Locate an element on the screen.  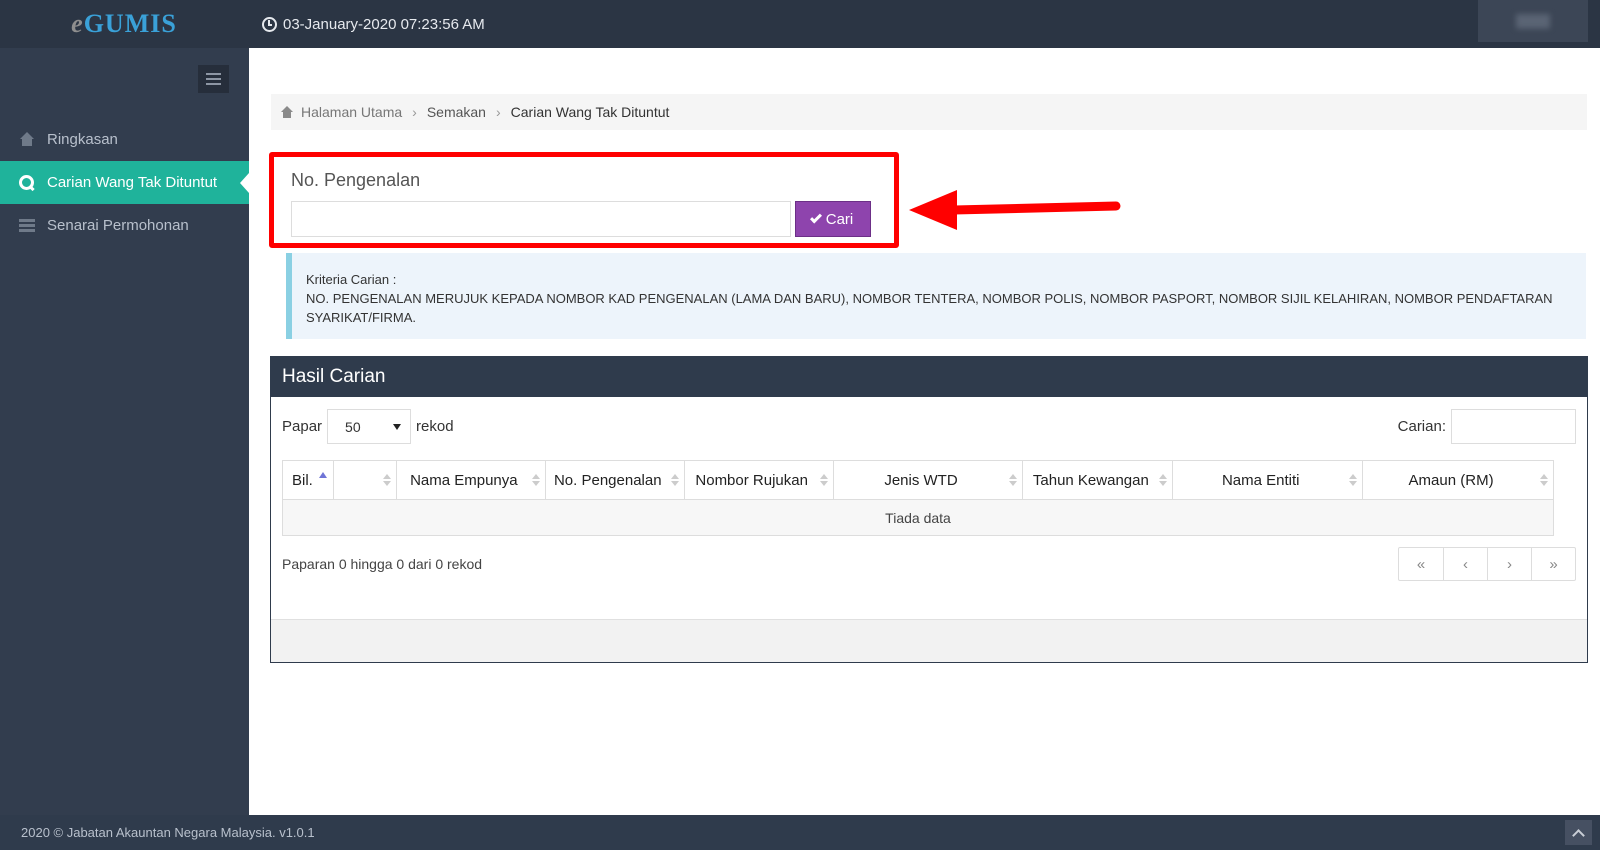
top-bar: e GUMIS 03-January-2020 07:23:56 AM ████ is located at coordinates (800, 24).